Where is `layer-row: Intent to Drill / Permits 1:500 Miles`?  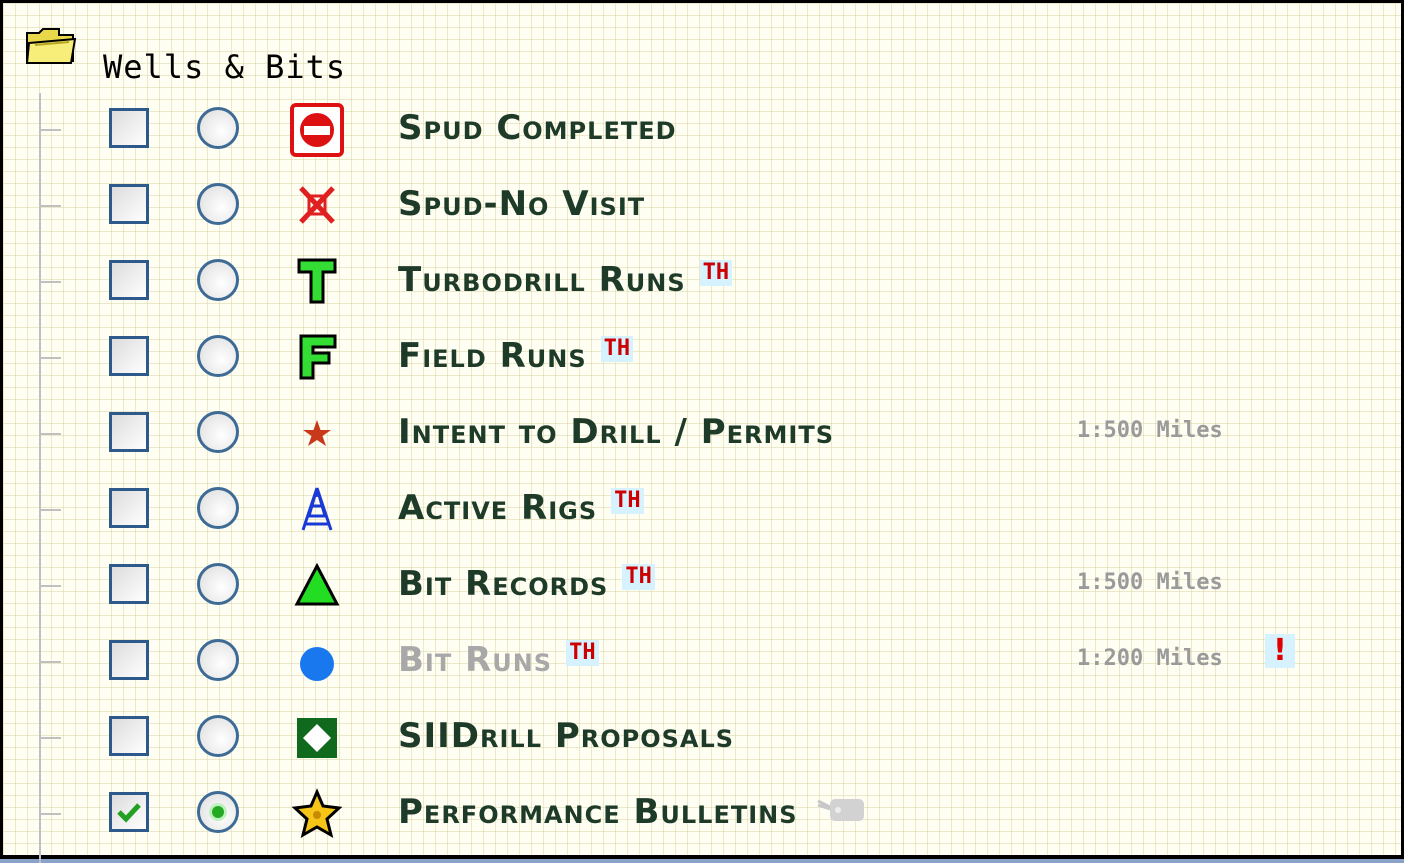 layer-row: Intent to Drill / Permits 1:500 Miles is located at coordinates (703, 434).